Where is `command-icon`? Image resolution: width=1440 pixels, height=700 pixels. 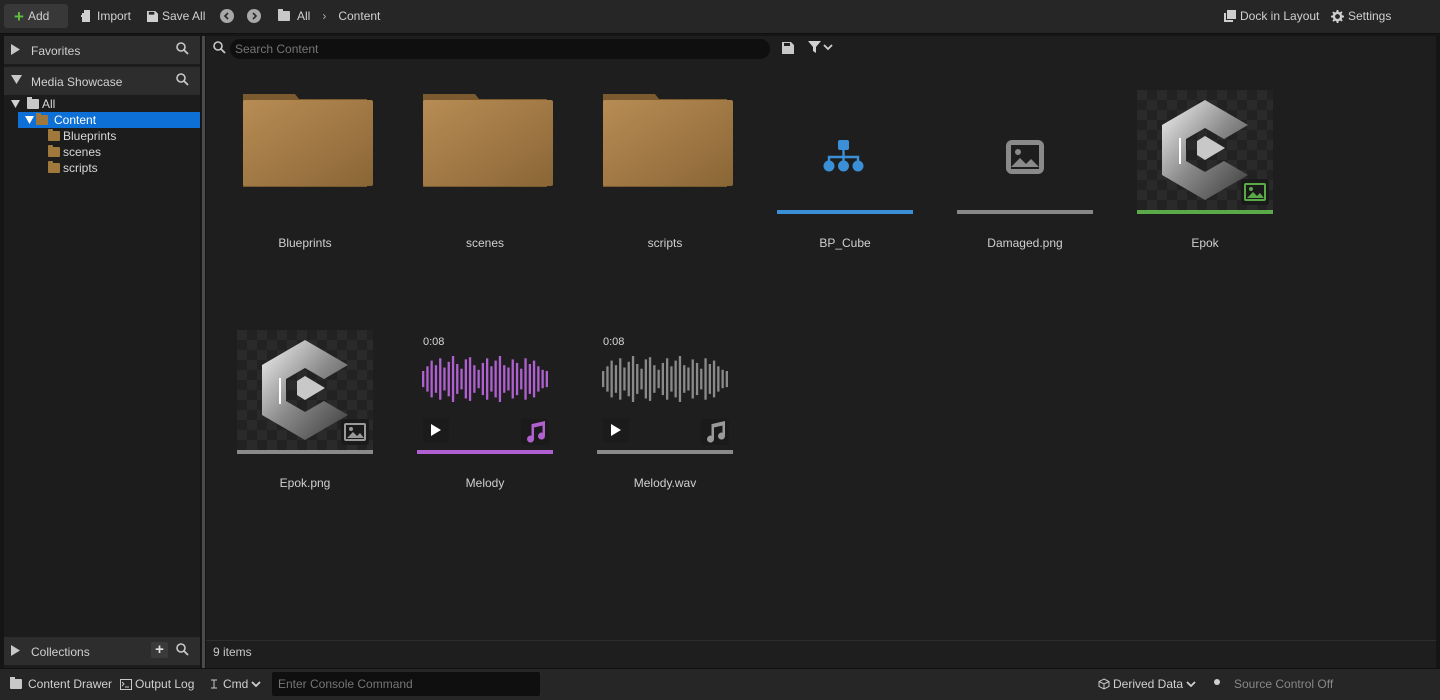 command-icon is located at coordinates (214, 684).